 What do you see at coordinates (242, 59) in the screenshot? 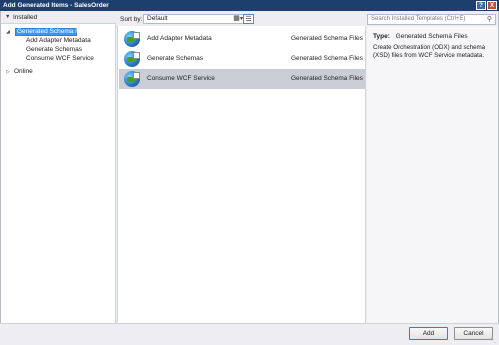
I see `template-row-generate-schemas: Generate Schemas Generated Schema Files` at bounding box center [242, 59].